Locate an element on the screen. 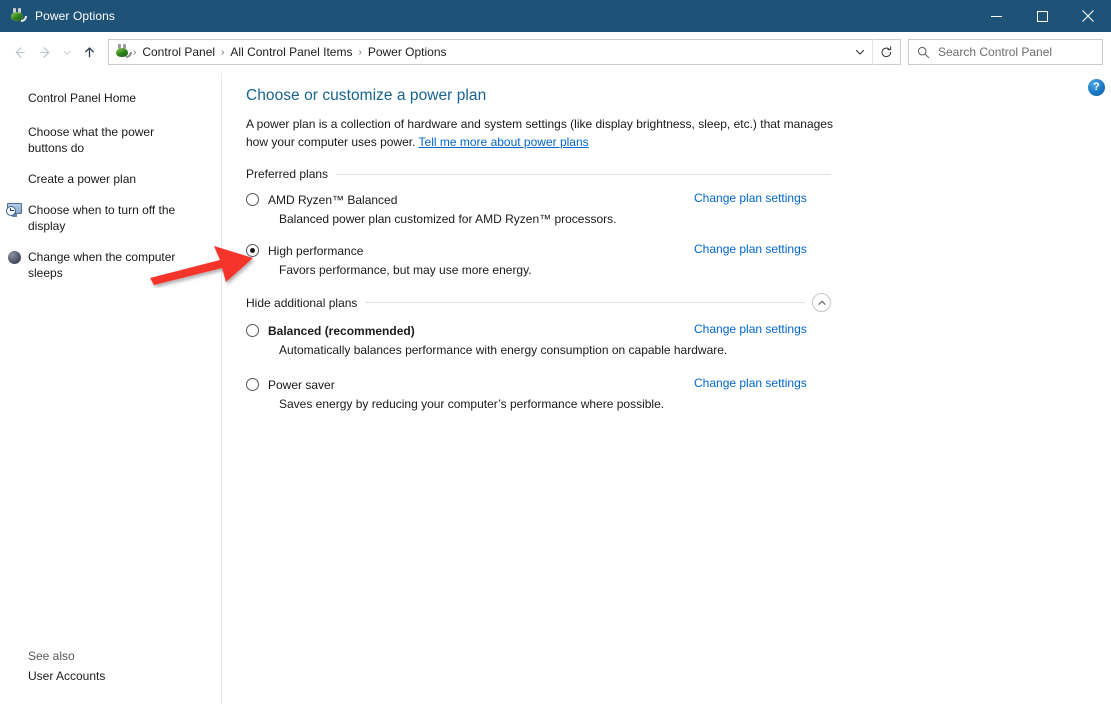 This screenshot has height=704, width=1111. forward-button is located at coordinates (45, 52).